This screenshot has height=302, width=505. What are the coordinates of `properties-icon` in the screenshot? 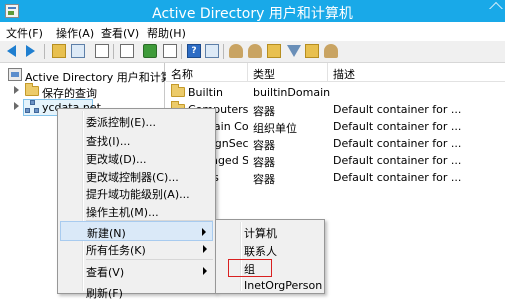 It's located at (127, 51).